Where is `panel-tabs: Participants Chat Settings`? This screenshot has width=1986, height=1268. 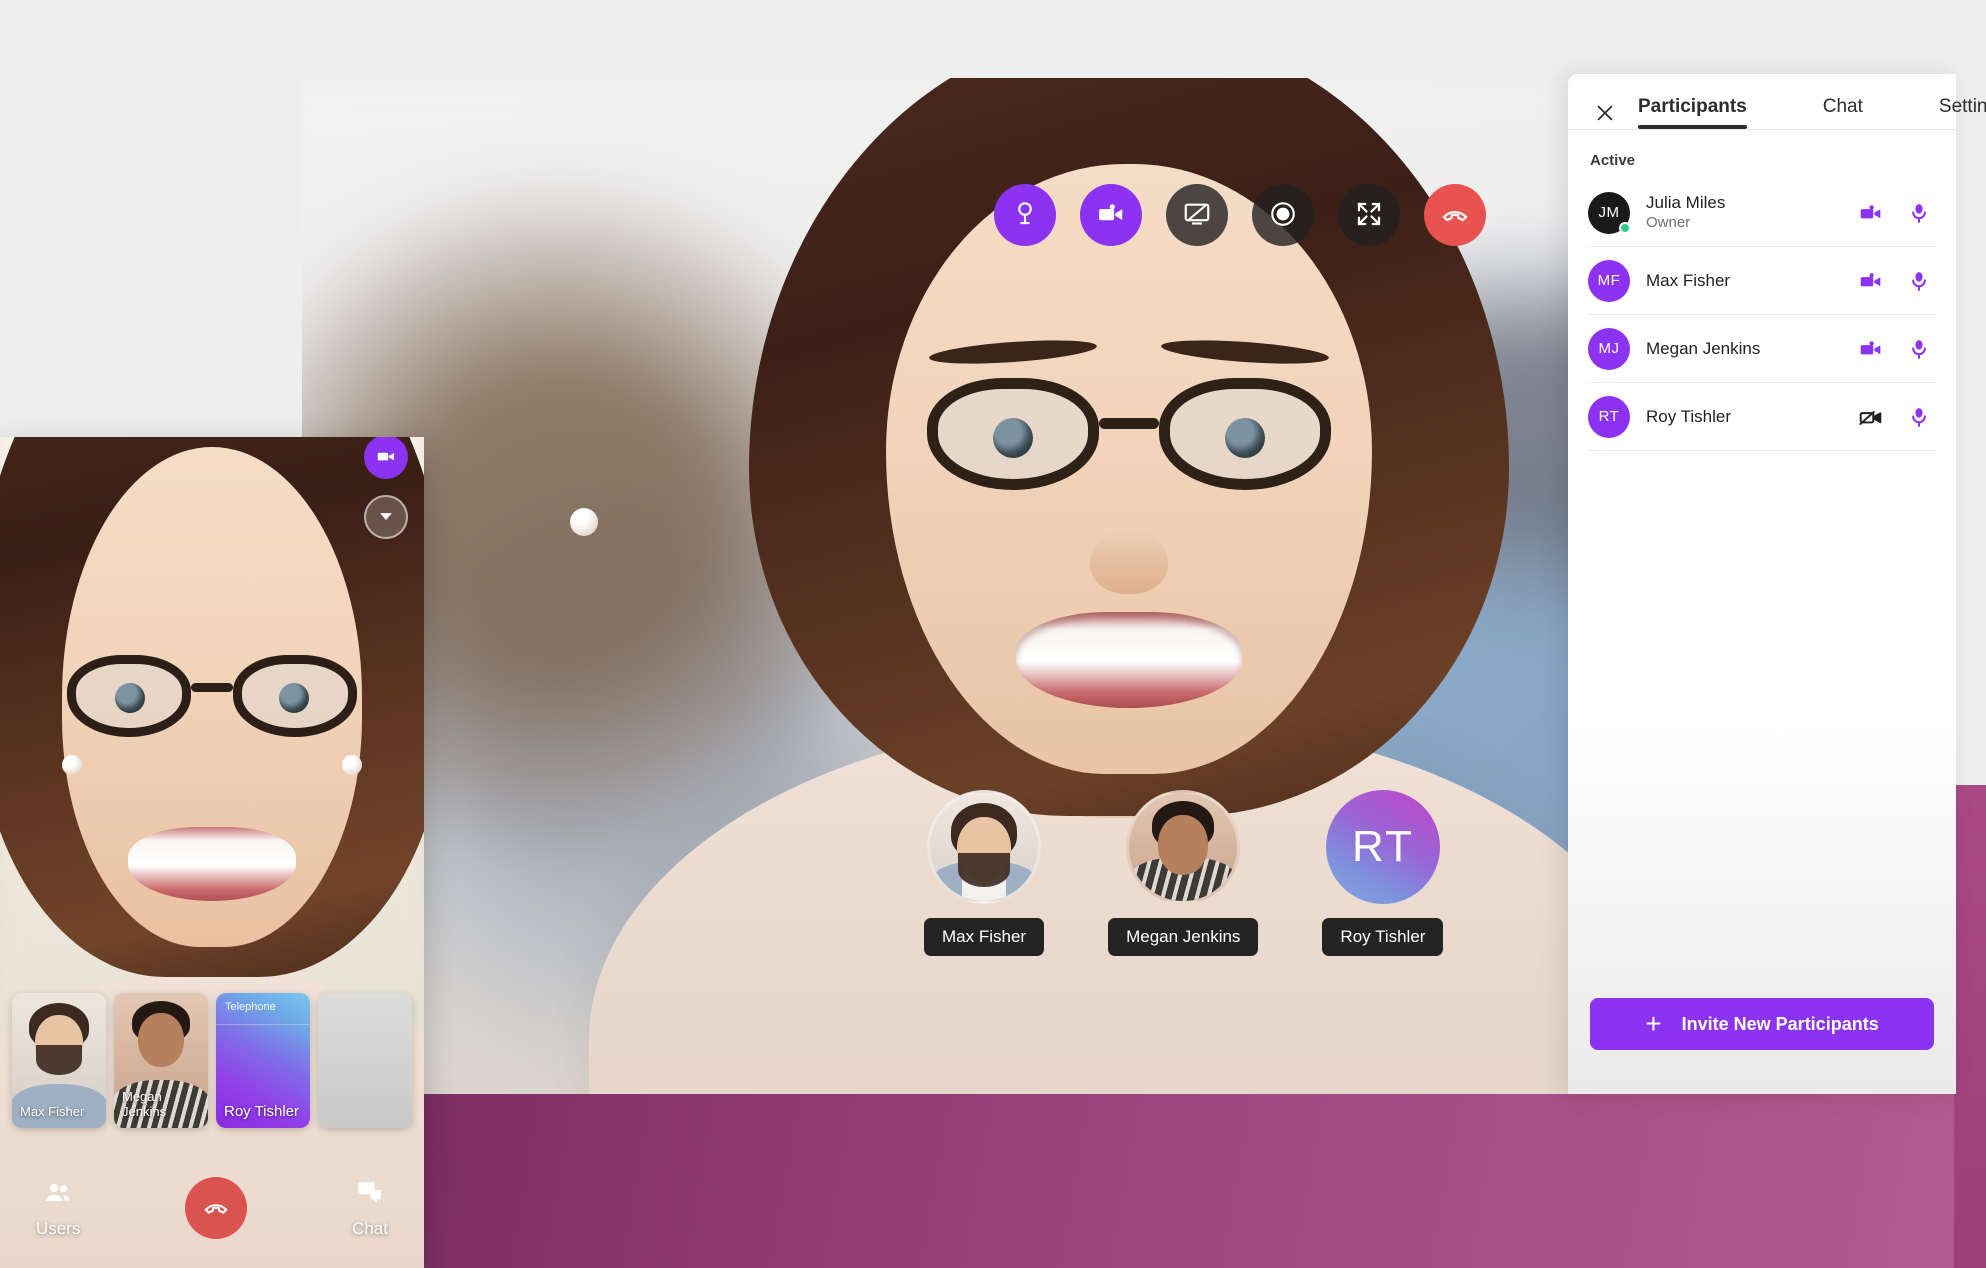
panel-tabs: Participants Chat Settings is located at coordinates (1812, 112).